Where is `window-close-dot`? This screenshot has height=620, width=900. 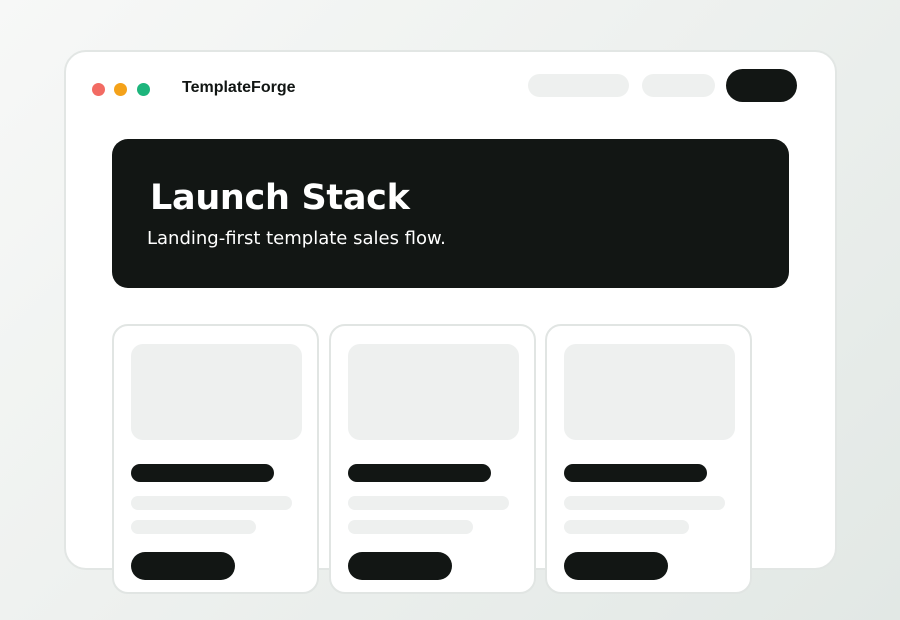 window-close-dot is located at coordinates (98, 89).